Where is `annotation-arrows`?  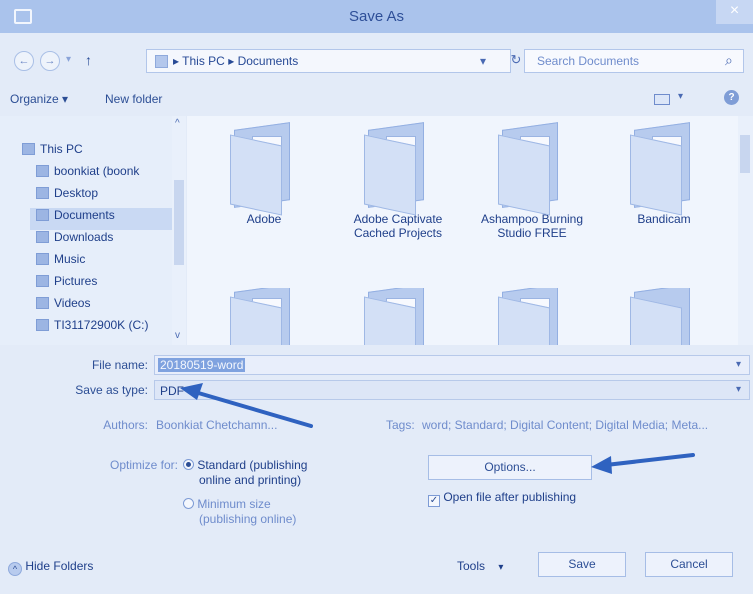
annotation-arrows is located at coordinates (437, 428).